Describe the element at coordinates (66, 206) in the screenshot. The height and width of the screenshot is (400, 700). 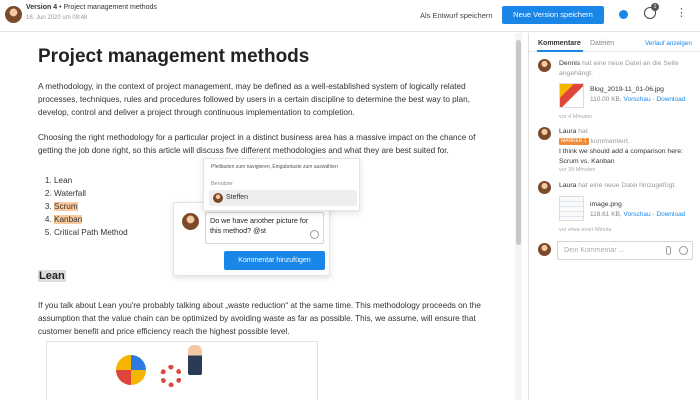
I see `highlighted-text: Scrum` at that location.